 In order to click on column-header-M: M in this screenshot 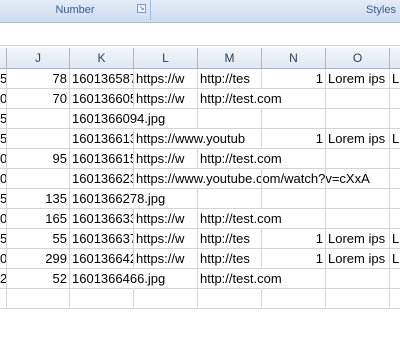, I will do `click(230, 58)`.